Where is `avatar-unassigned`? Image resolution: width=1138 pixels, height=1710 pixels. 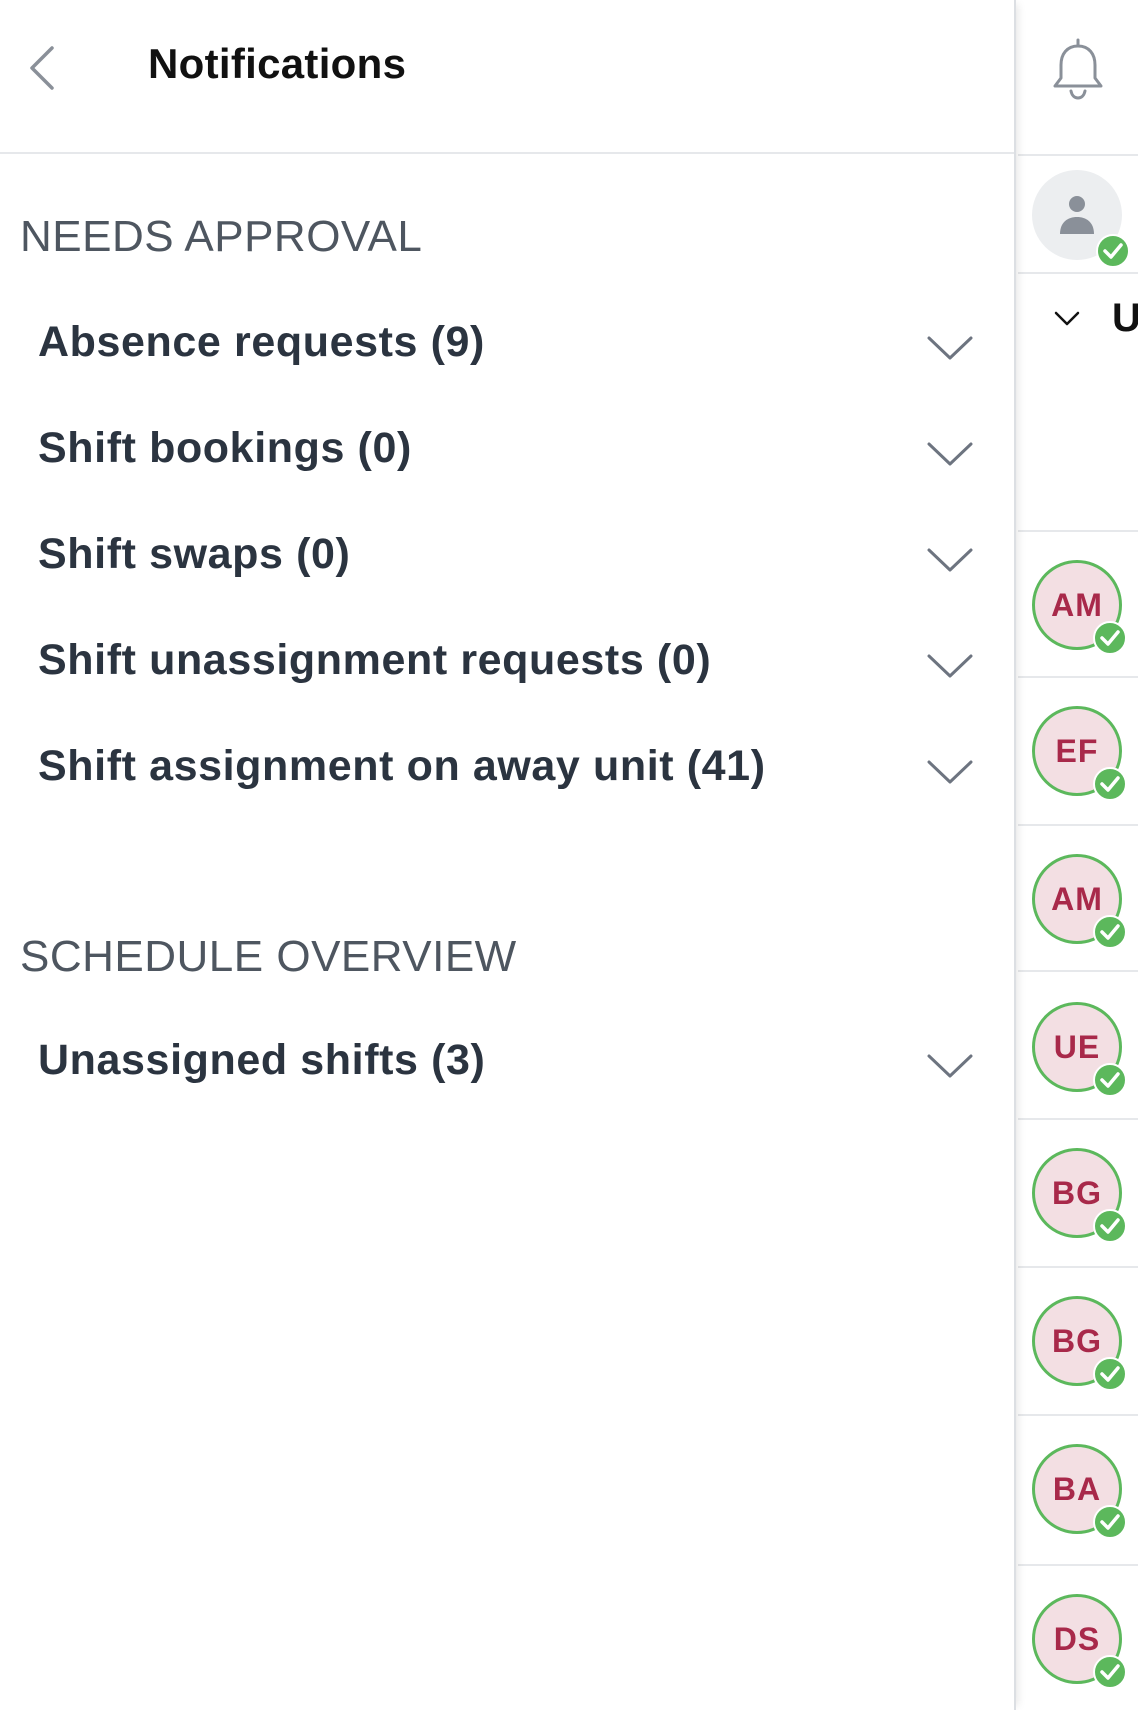 avatar-unassigned is located at coordinates (1081, 219).